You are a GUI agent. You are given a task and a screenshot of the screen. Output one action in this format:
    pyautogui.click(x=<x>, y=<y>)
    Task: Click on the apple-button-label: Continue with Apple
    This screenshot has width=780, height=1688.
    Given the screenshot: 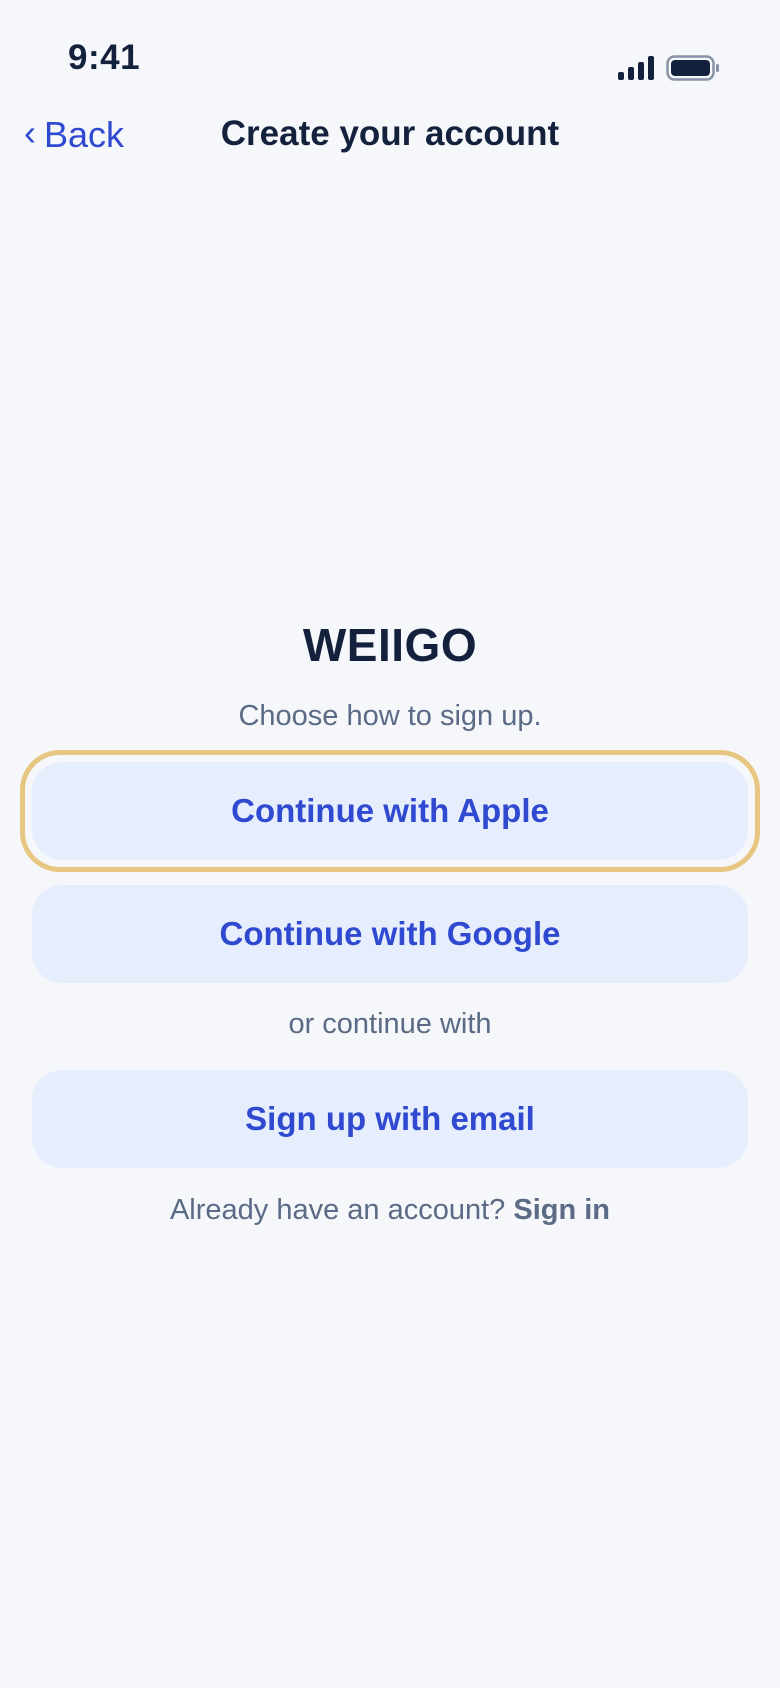 What is the action you would take?
    pyautogui.click(x=390, y=810)
    